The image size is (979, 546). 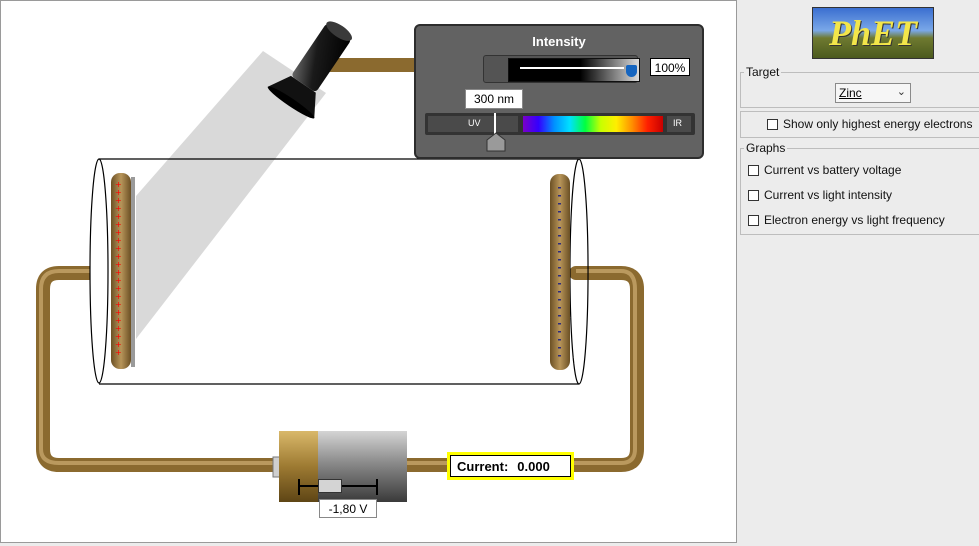 What do you see at coordinates (850, 93) in the screenshot?
I see `target-selected-value: Zinc` at bounding box center [850, 93].